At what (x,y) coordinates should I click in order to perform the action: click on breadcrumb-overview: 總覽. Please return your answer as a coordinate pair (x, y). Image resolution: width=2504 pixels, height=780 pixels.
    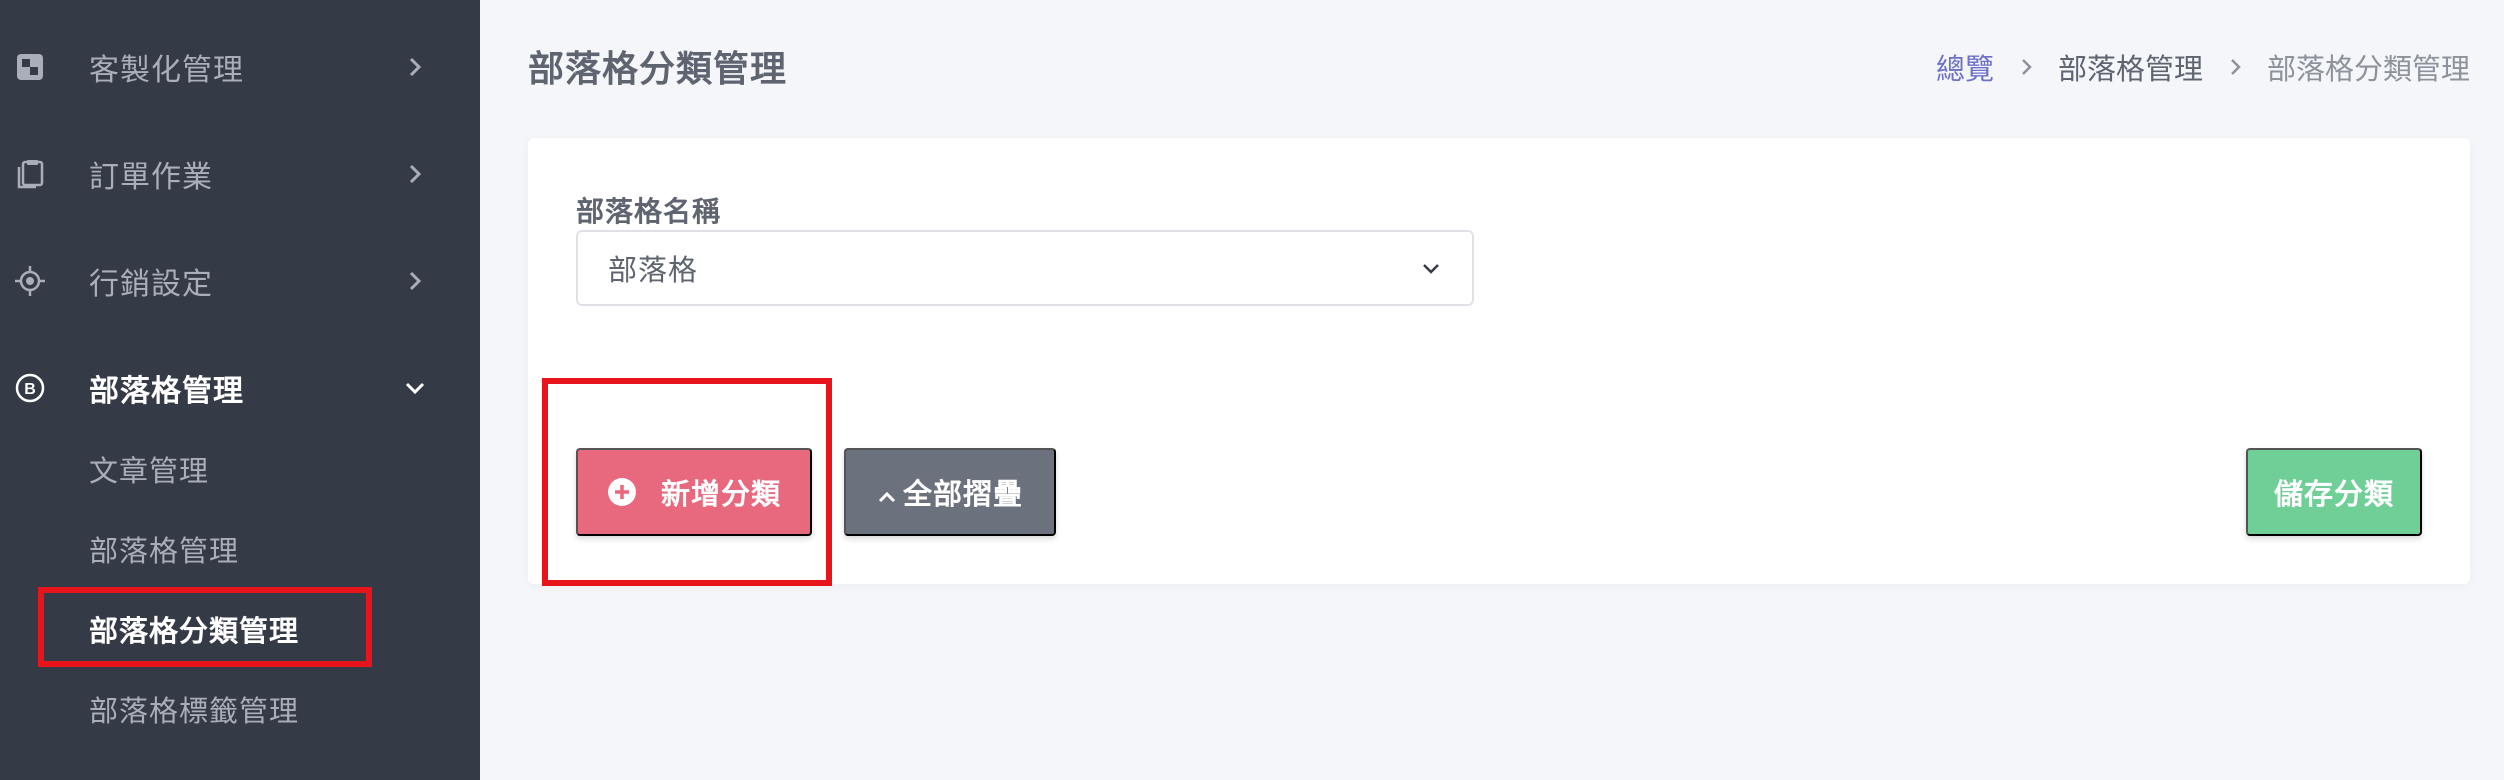
    Looking at the image, I should click on (1965, 67).